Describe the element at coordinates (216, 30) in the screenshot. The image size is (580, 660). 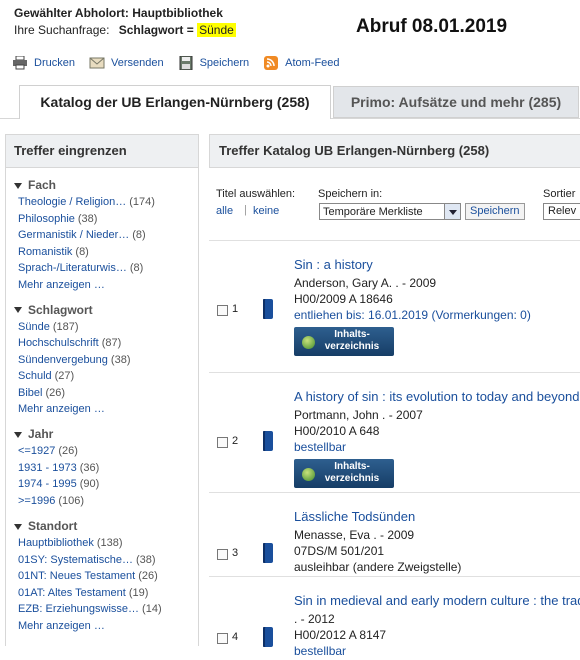
I see `query-value: Sünde` at that location.